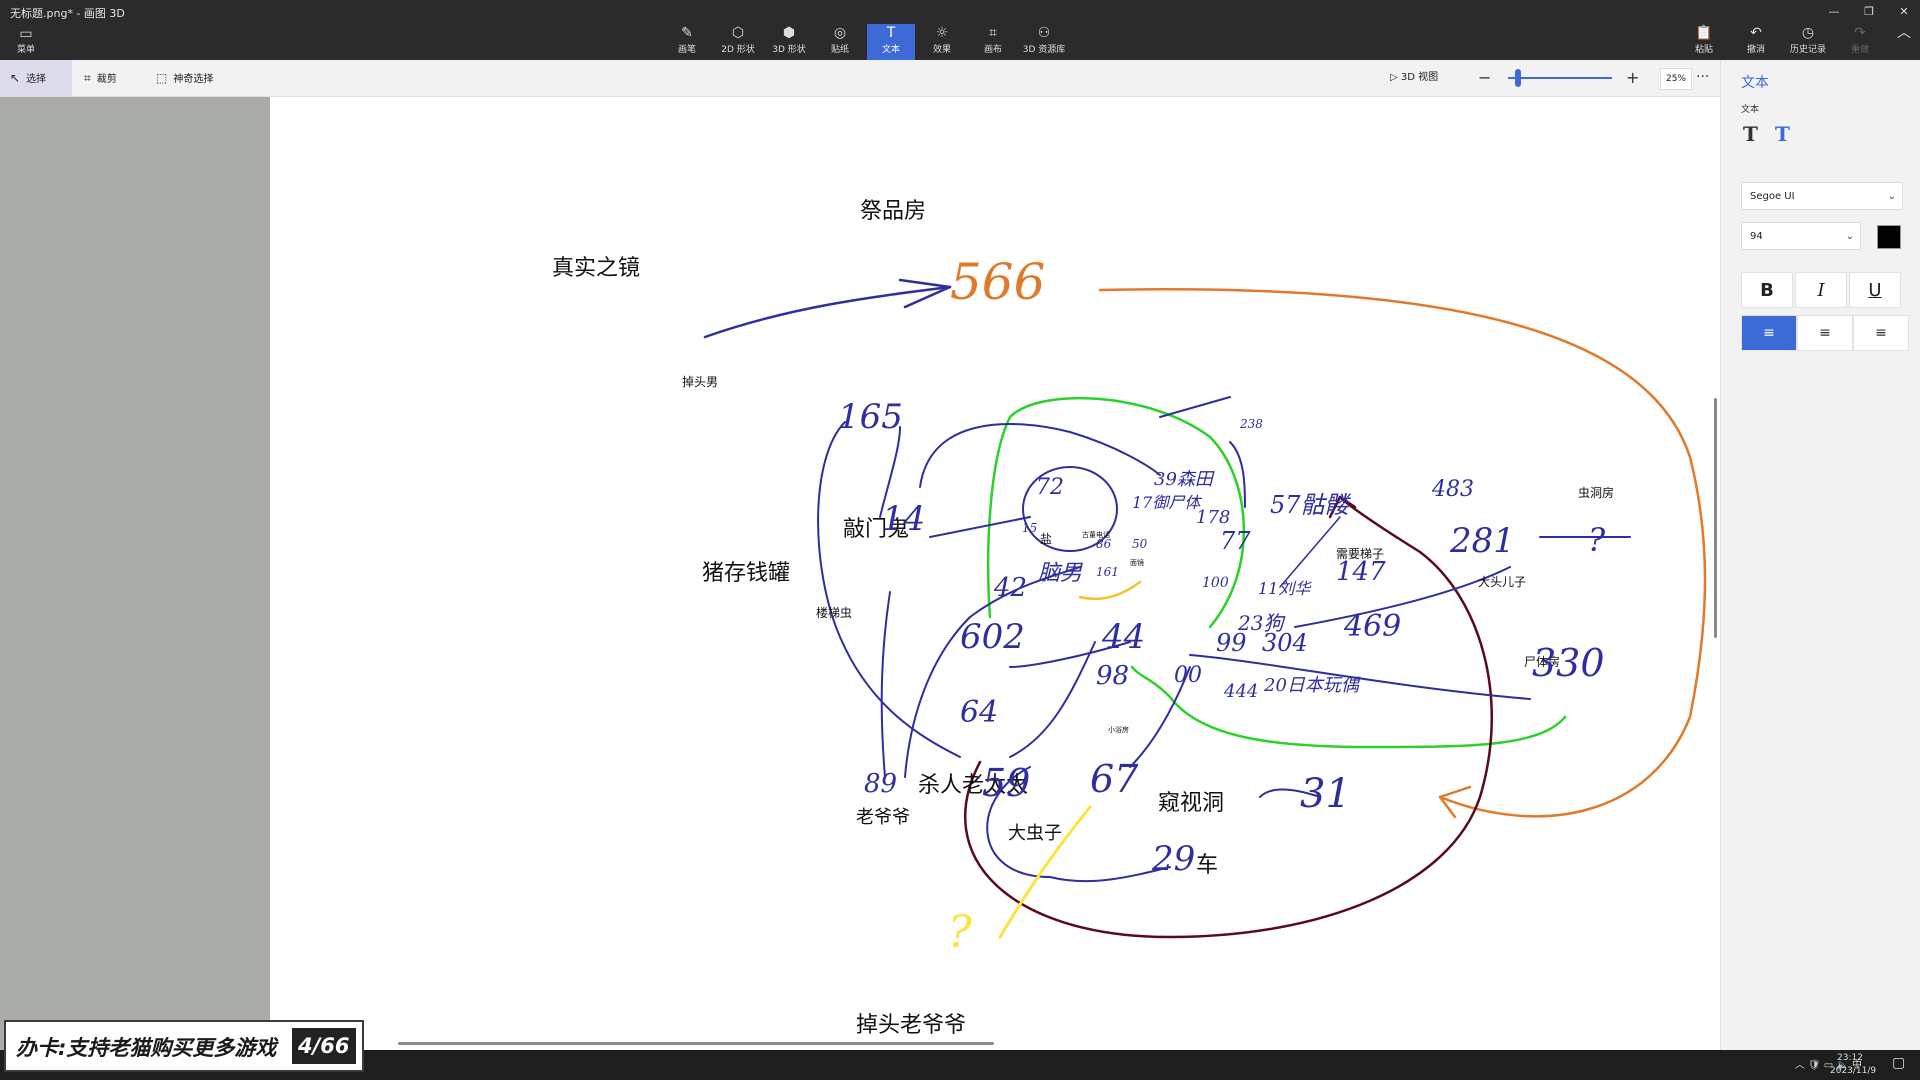 The image size is (1920, 1080). I want to click on collapse-ribbon-button: ︿, so click(1900, 42).